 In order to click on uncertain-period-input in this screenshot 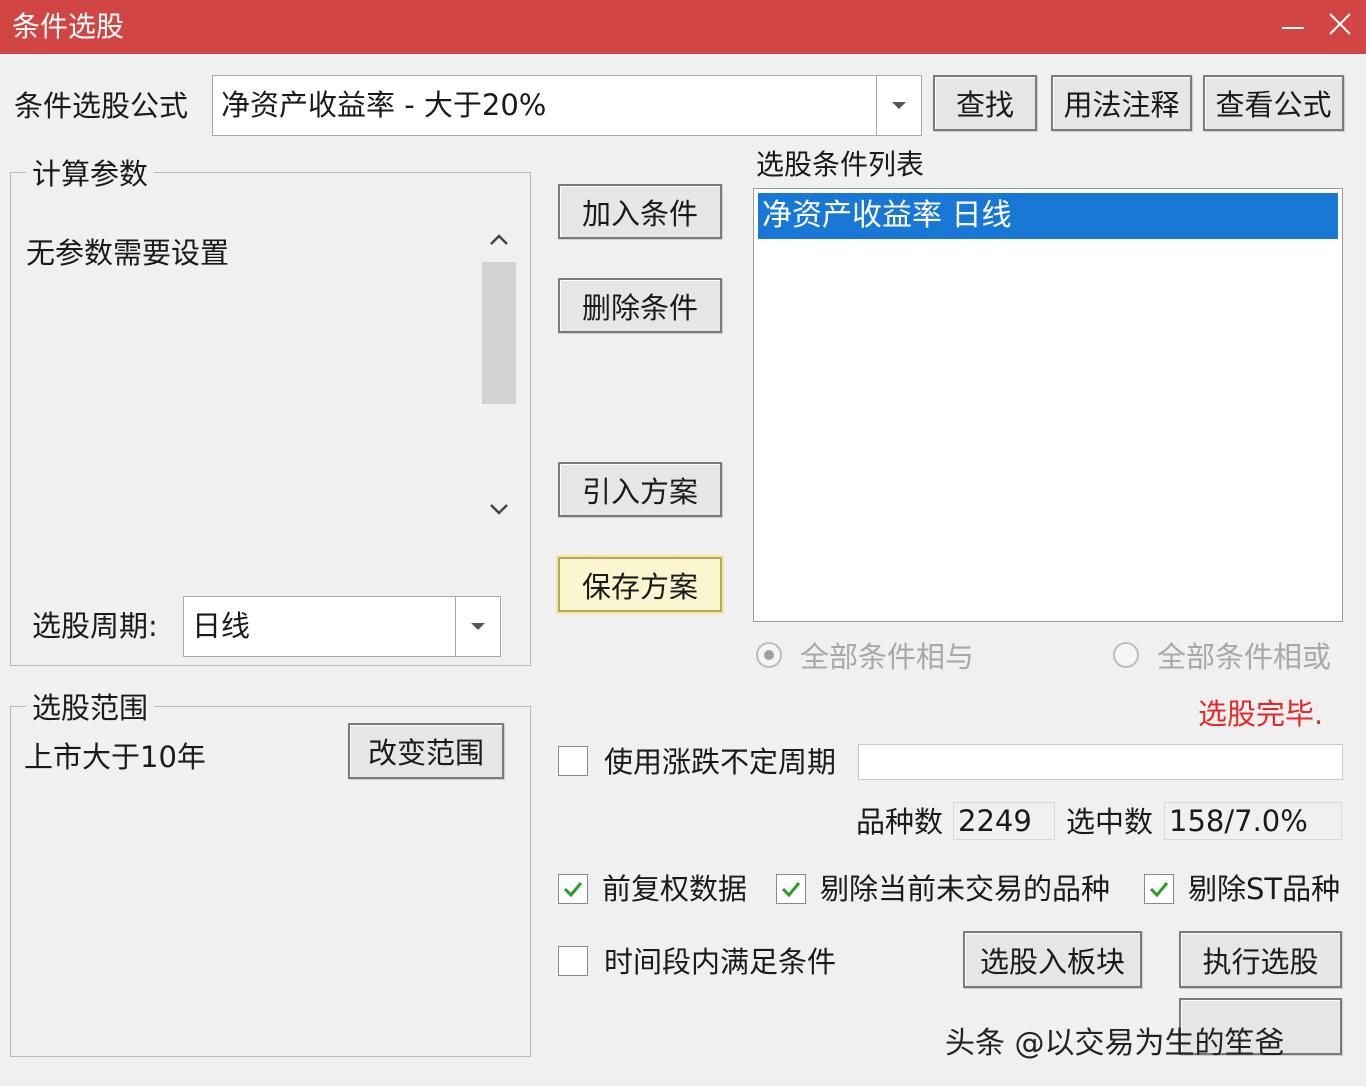, I will do `click(1100, 762)`.